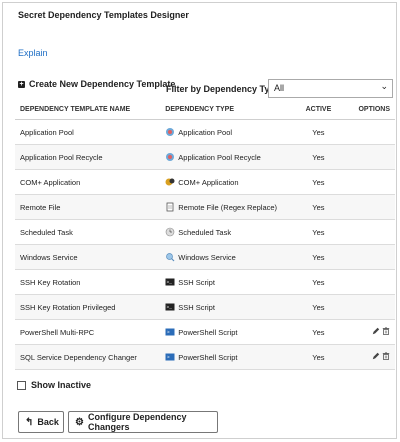  I want to click on clock-icon, so click(170, 232).